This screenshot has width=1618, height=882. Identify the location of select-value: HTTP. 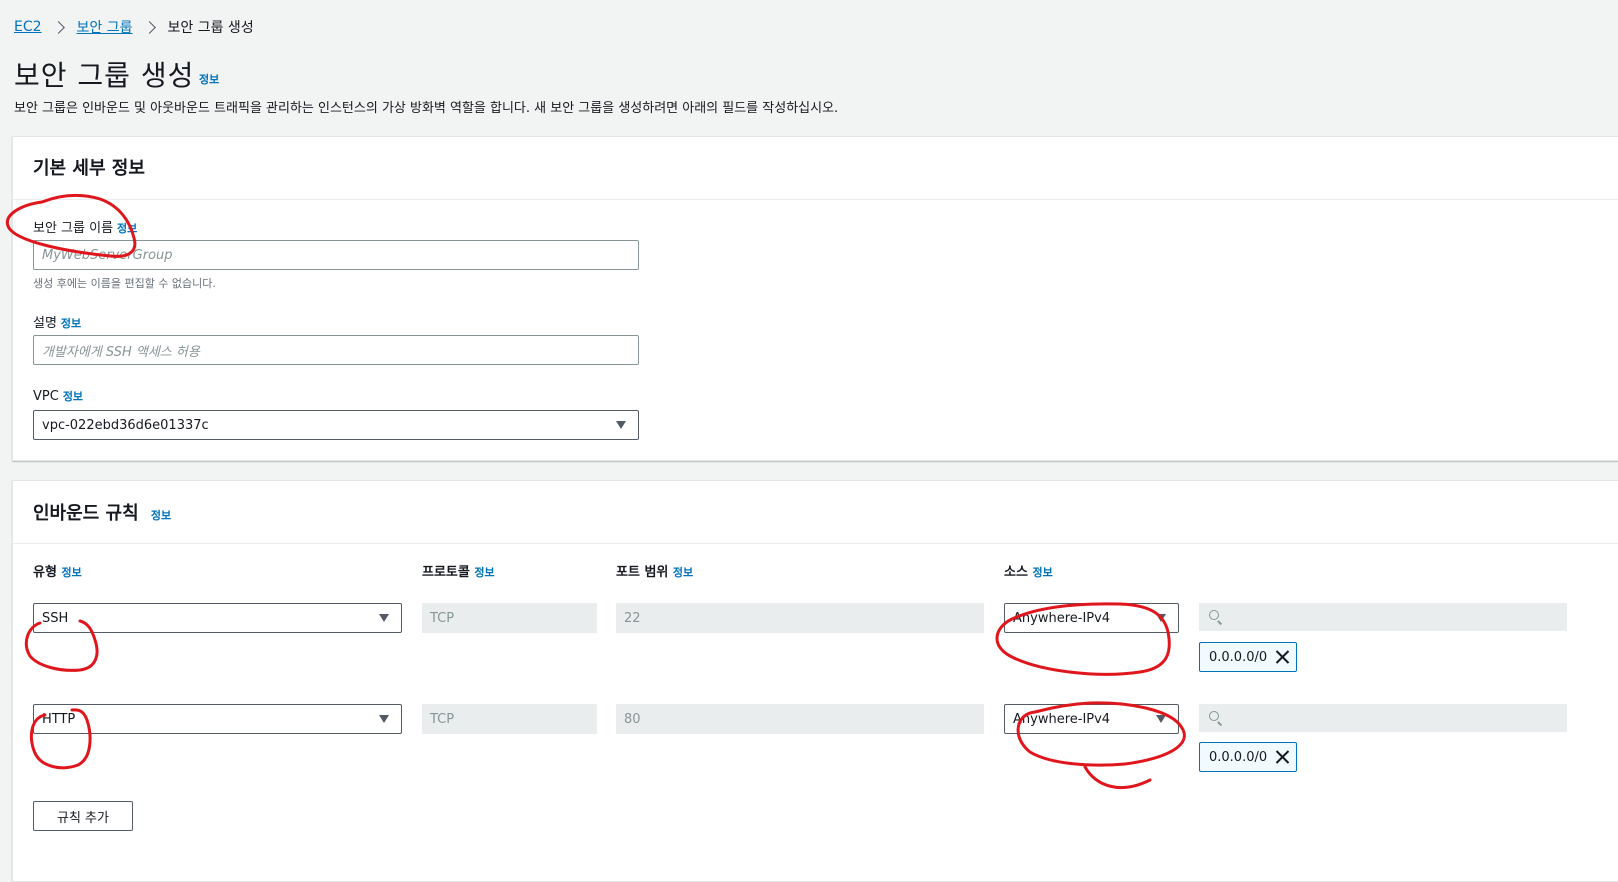
(59, 719).